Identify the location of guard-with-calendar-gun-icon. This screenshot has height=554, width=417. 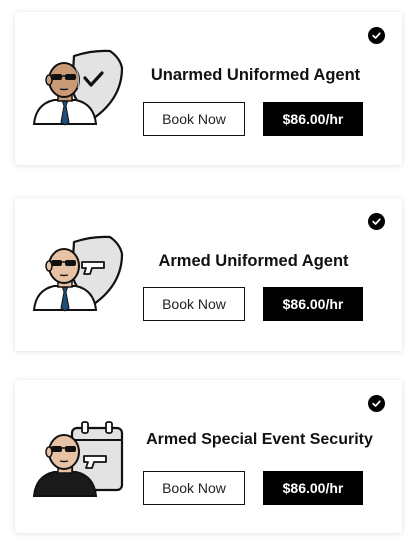
(78, 459).